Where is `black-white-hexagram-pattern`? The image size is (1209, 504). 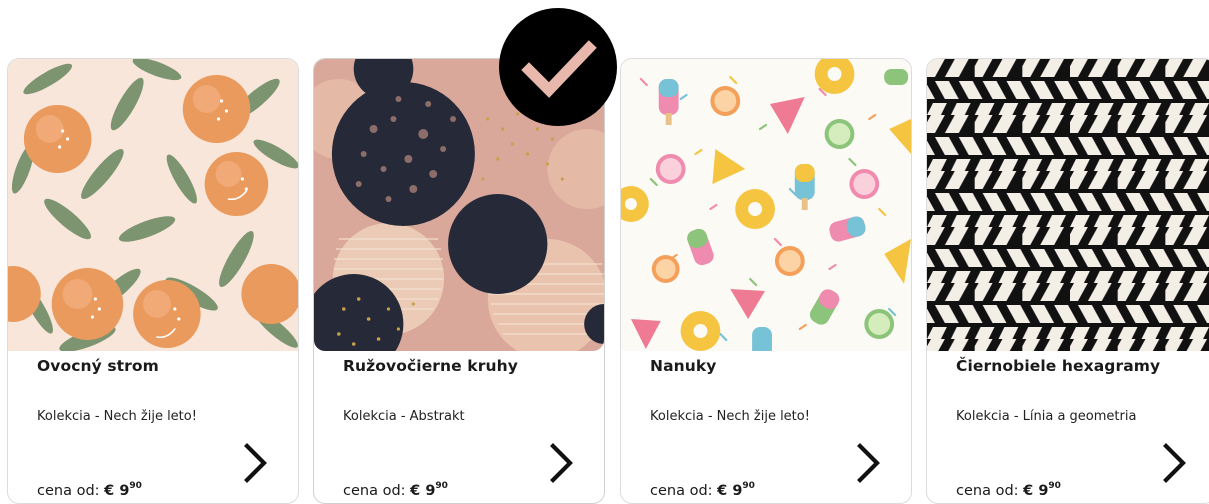
black-white-hexagram-pattern is located at coordinates (1068, 205).